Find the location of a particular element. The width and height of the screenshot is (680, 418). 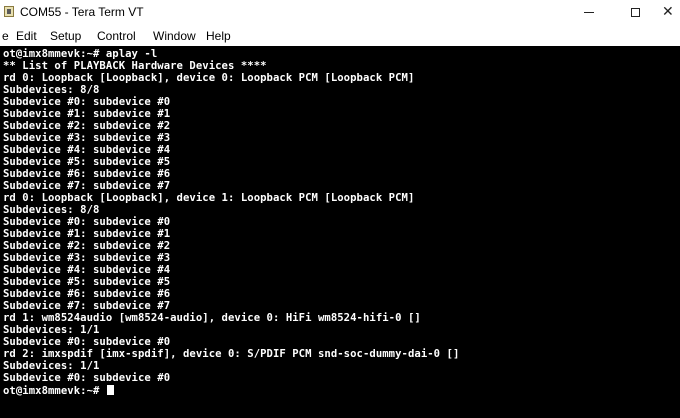

menu-file: e is located at coordinates (5, 36).